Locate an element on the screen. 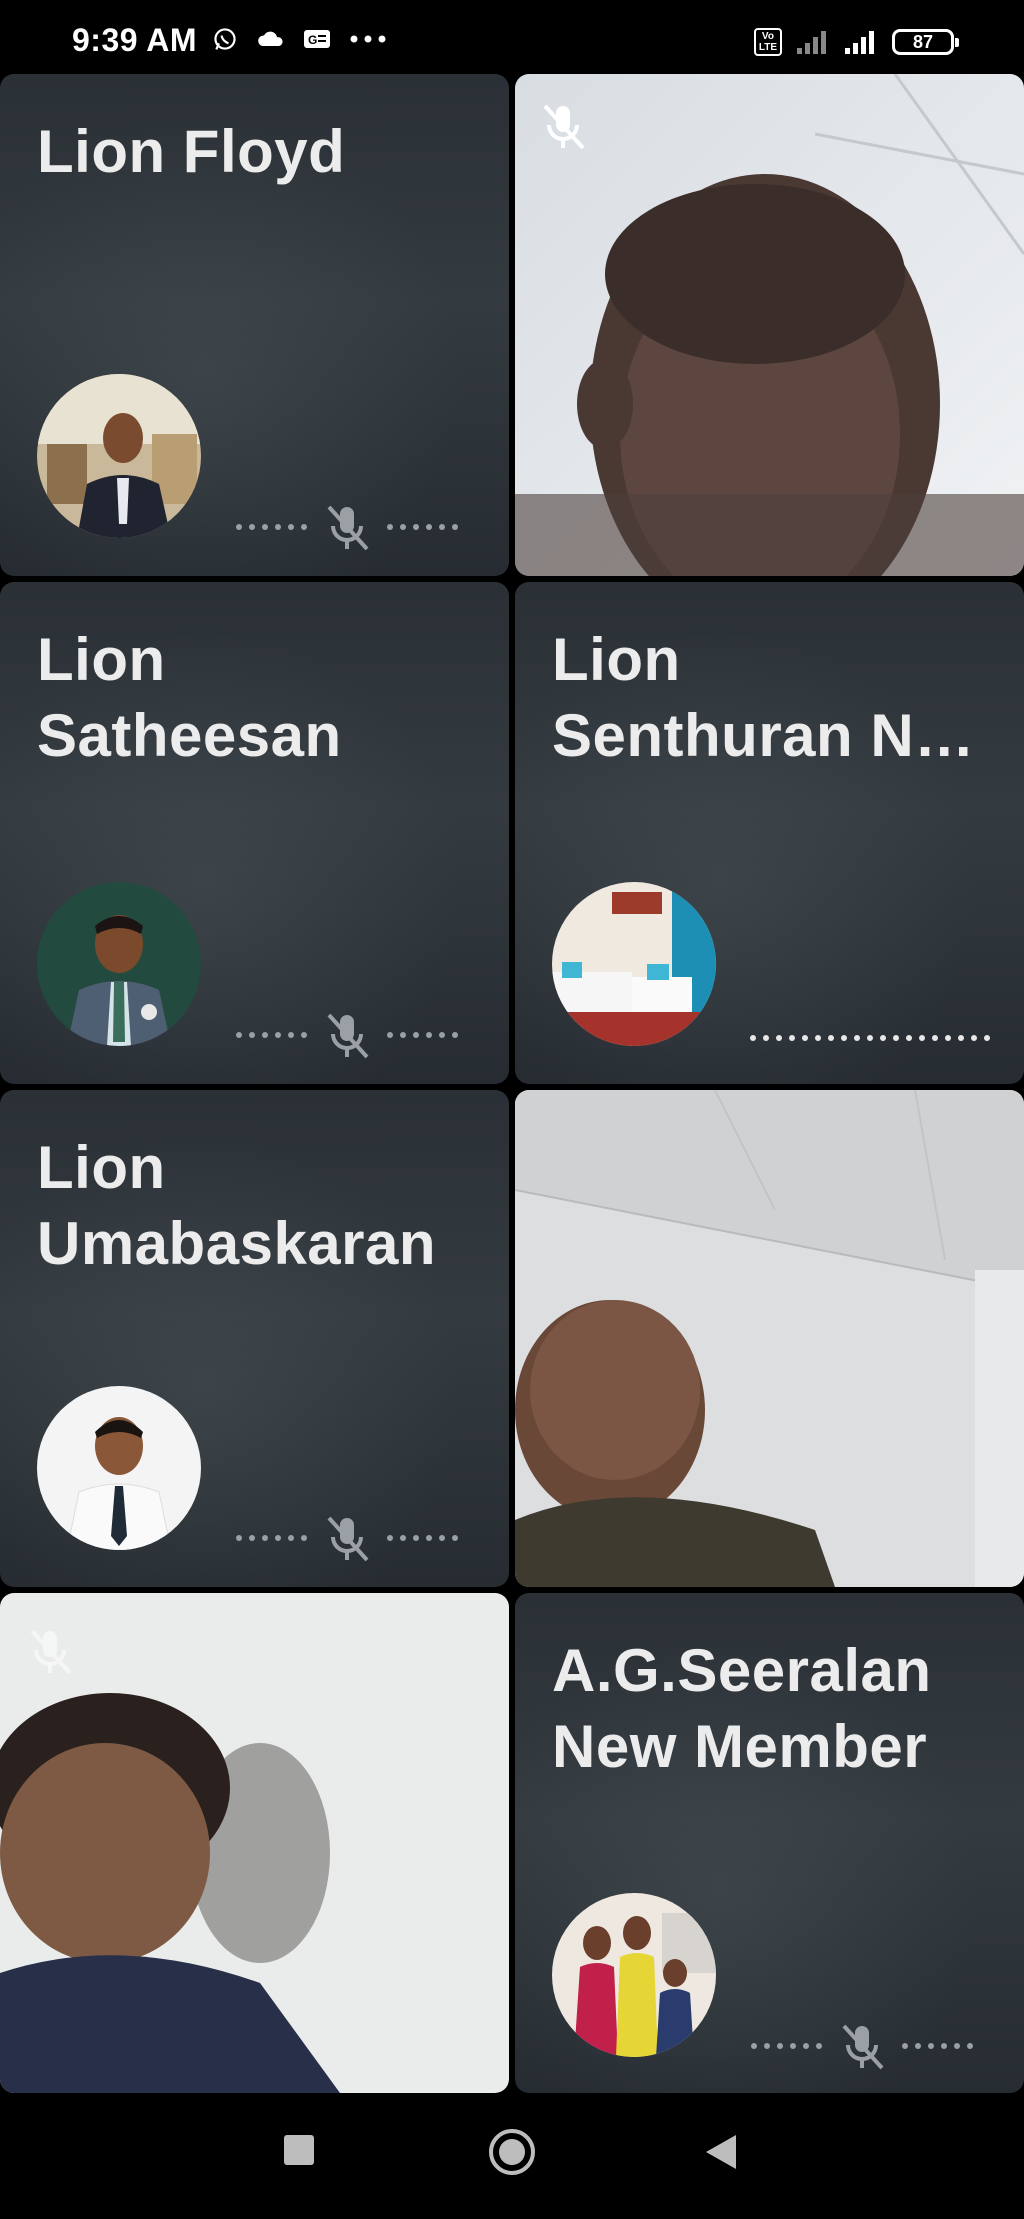 The height and width of the screenshot is (2219, 1024). system-status-icons: Vo LTE 87 is located at coordinates (856, 42).